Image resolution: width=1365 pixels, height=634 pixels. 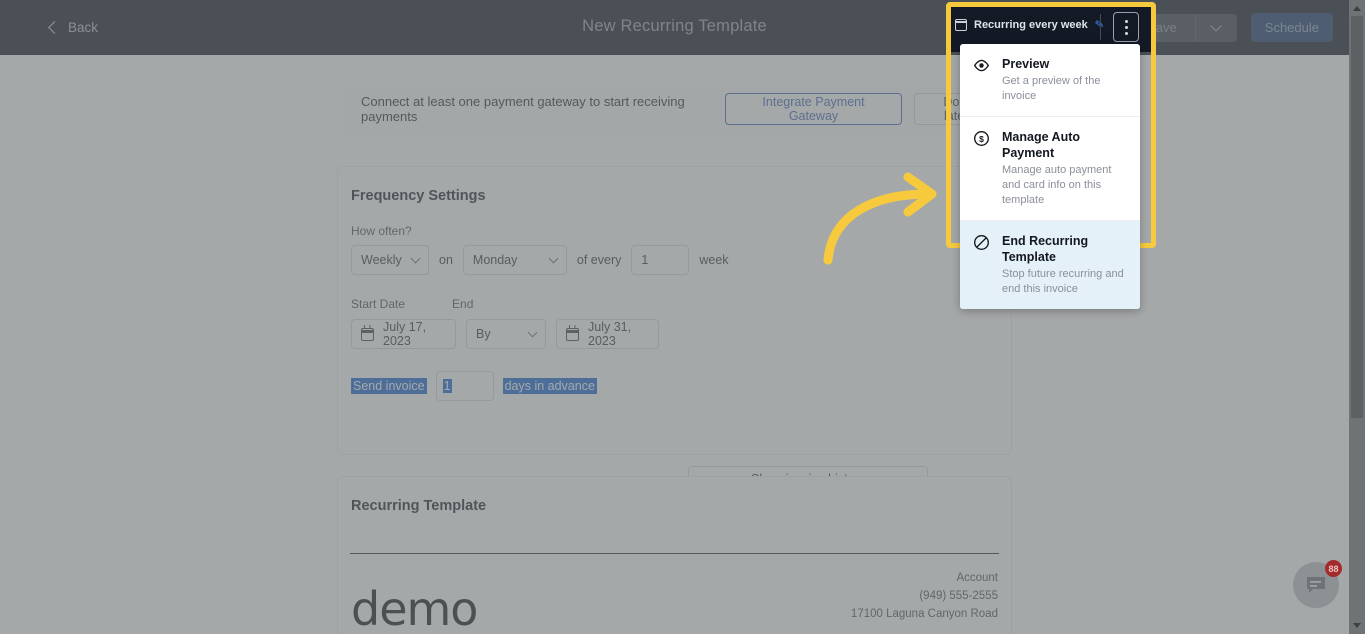 What do you see at coordinates (495, 260) in the screenshot?
I see `day-select-value: Monday` at bounding box center [495, 260].